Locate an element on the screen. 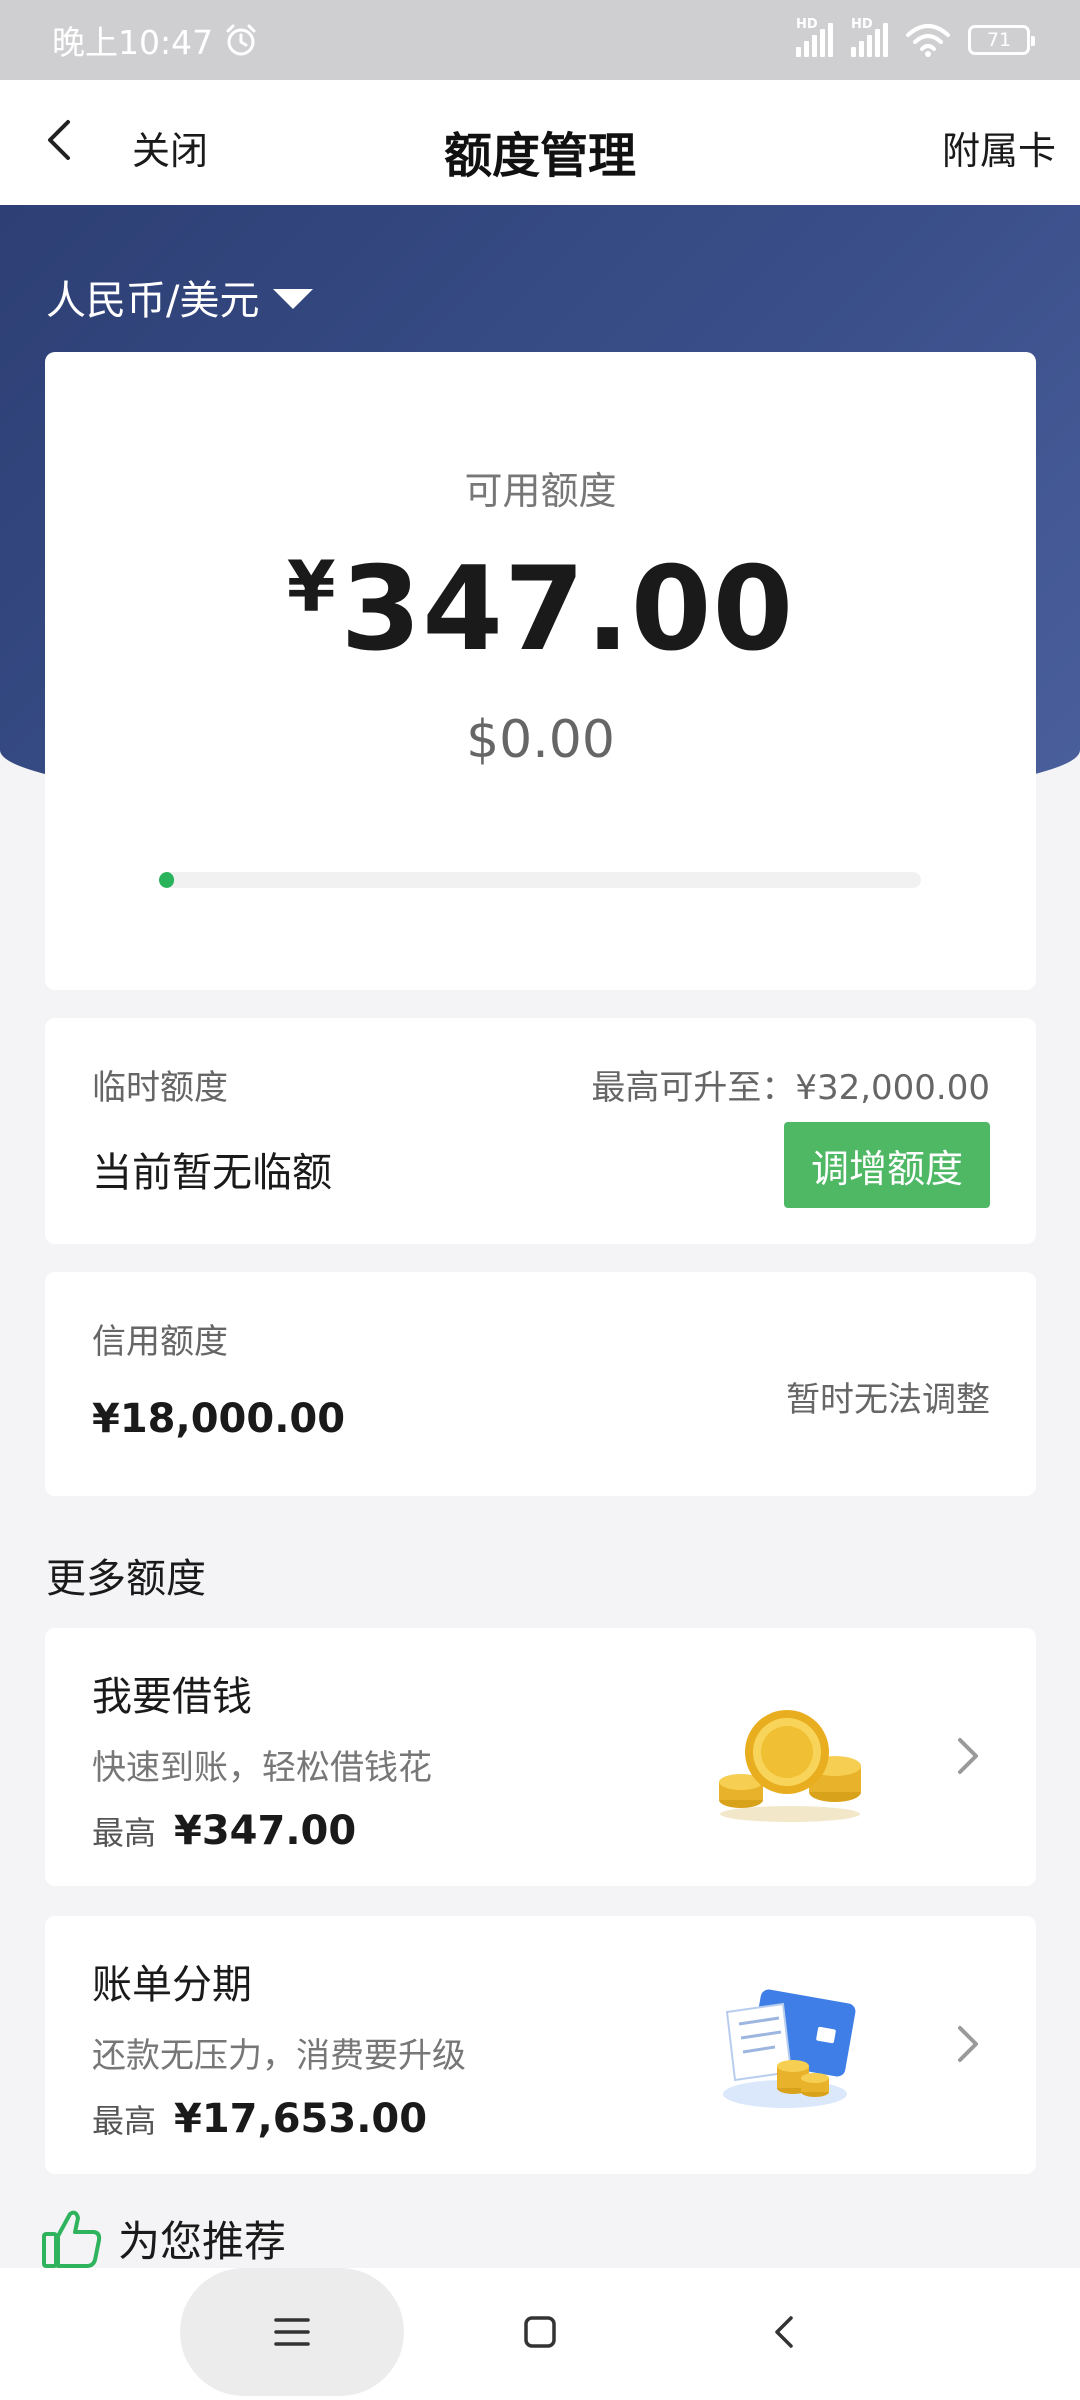 The height and width of the screenshot is (2400, 1080). offer-title: 我要借钱 is located at coordinates (172, 1697).